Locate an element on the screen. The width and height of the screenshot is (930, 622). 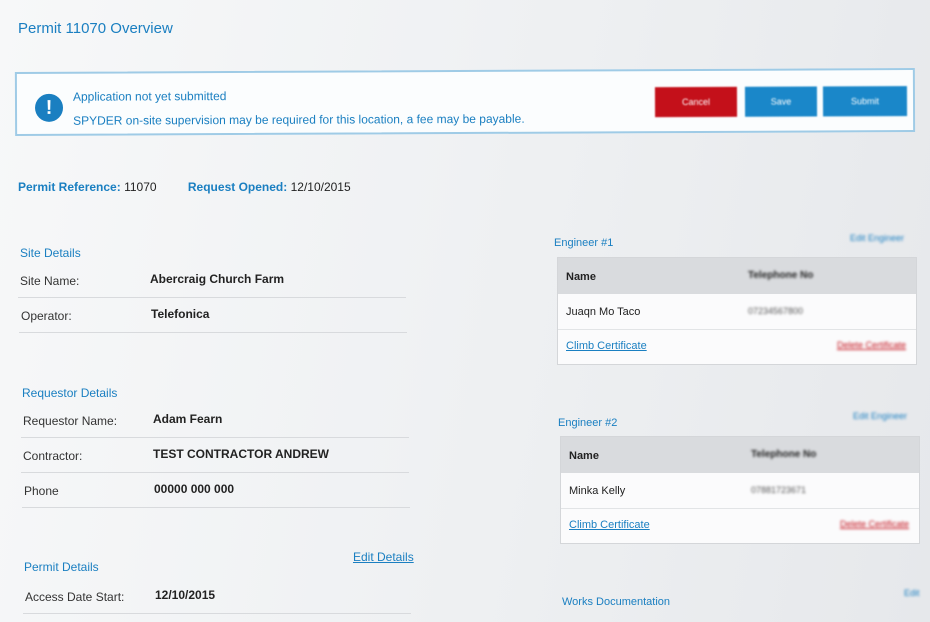
field-value: TEST CONTRACTOR ANDREW is located at coordinates (241, 454).